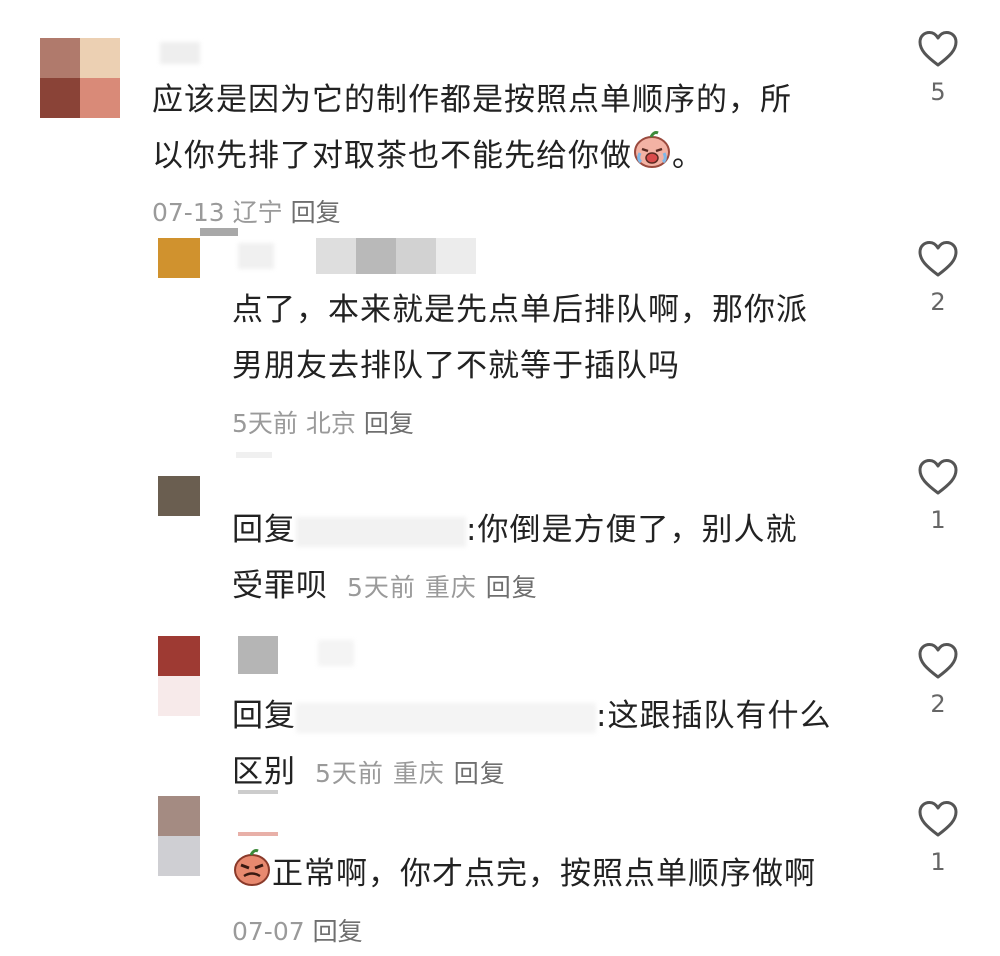 The height and width of the screenshot is (956, 1000). I want to click on comment-location: 辽宁, so click(257, 212).